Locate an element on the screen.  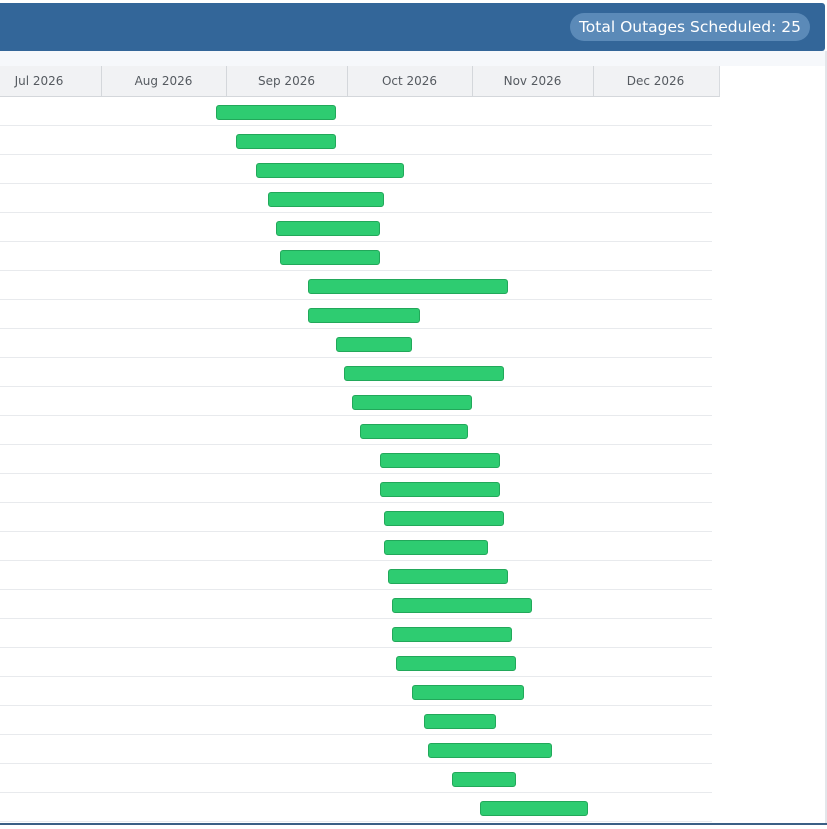
header-bar: Total Outages Scheduled: 25 is located at coordinates (412, 27).